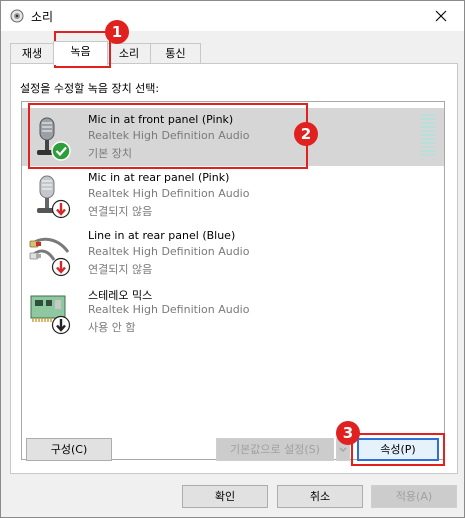  Describe the element at coordinates (17, 16) in the screenshot. I see `speaker-icon` at that location.